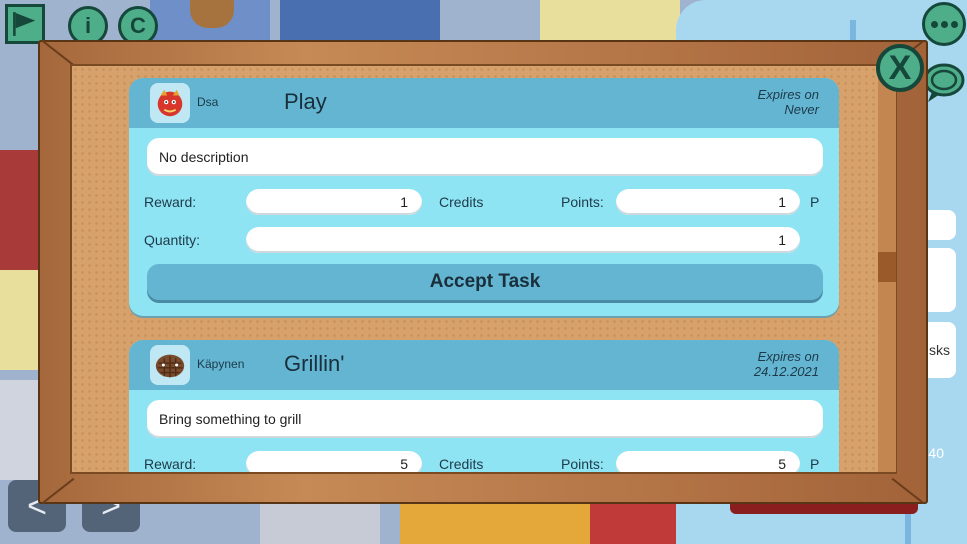 The height and width of the screenshot is (544, 967). Describe the element at coordinates (484, 103) in the screenshot. I see `task-card-header: Dsa Play Expires on Never` at that location.